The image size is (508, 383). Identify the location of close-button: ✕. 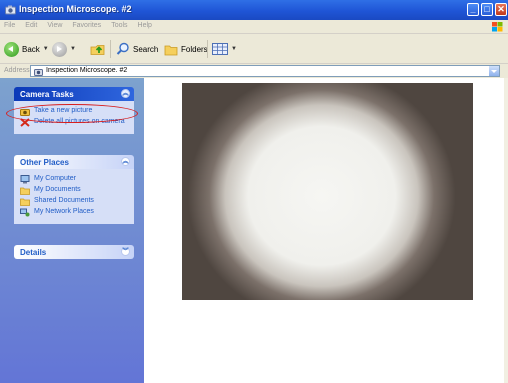
(501, 9).